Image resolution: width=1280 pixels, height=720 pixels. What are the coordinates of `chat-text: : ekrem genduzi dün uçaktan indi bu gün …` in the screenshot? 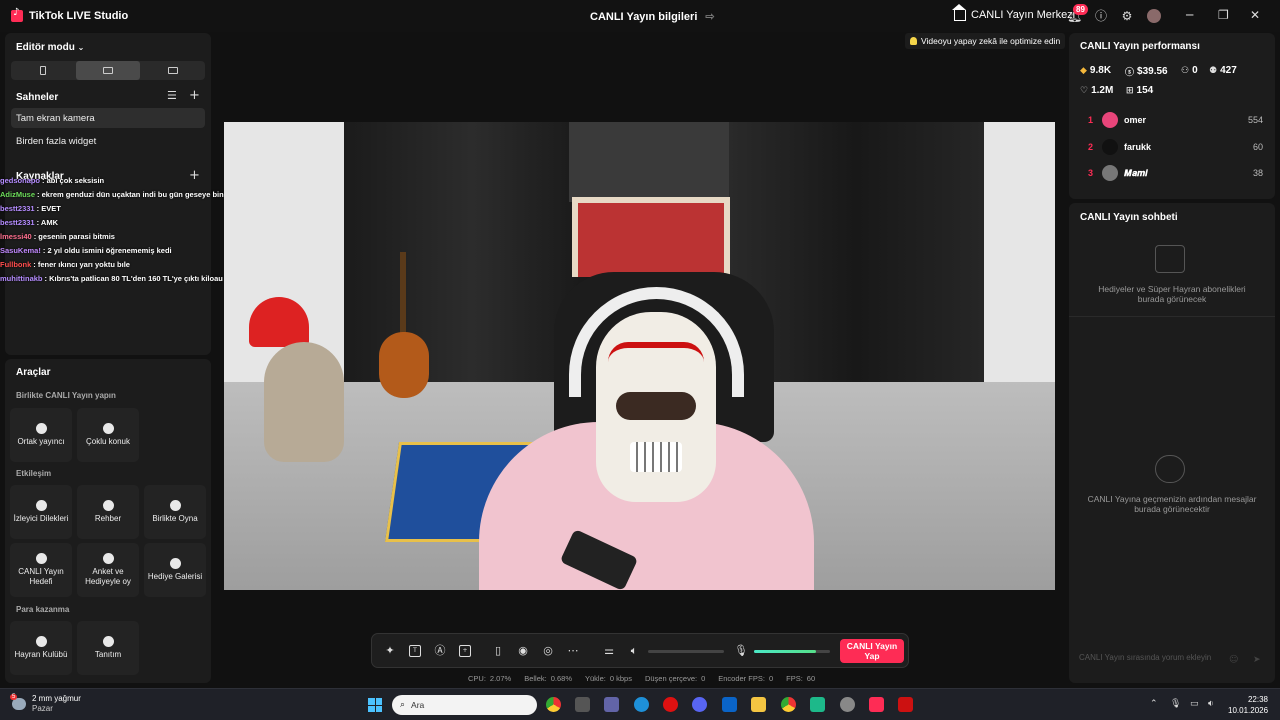 It's located at (134, 194).